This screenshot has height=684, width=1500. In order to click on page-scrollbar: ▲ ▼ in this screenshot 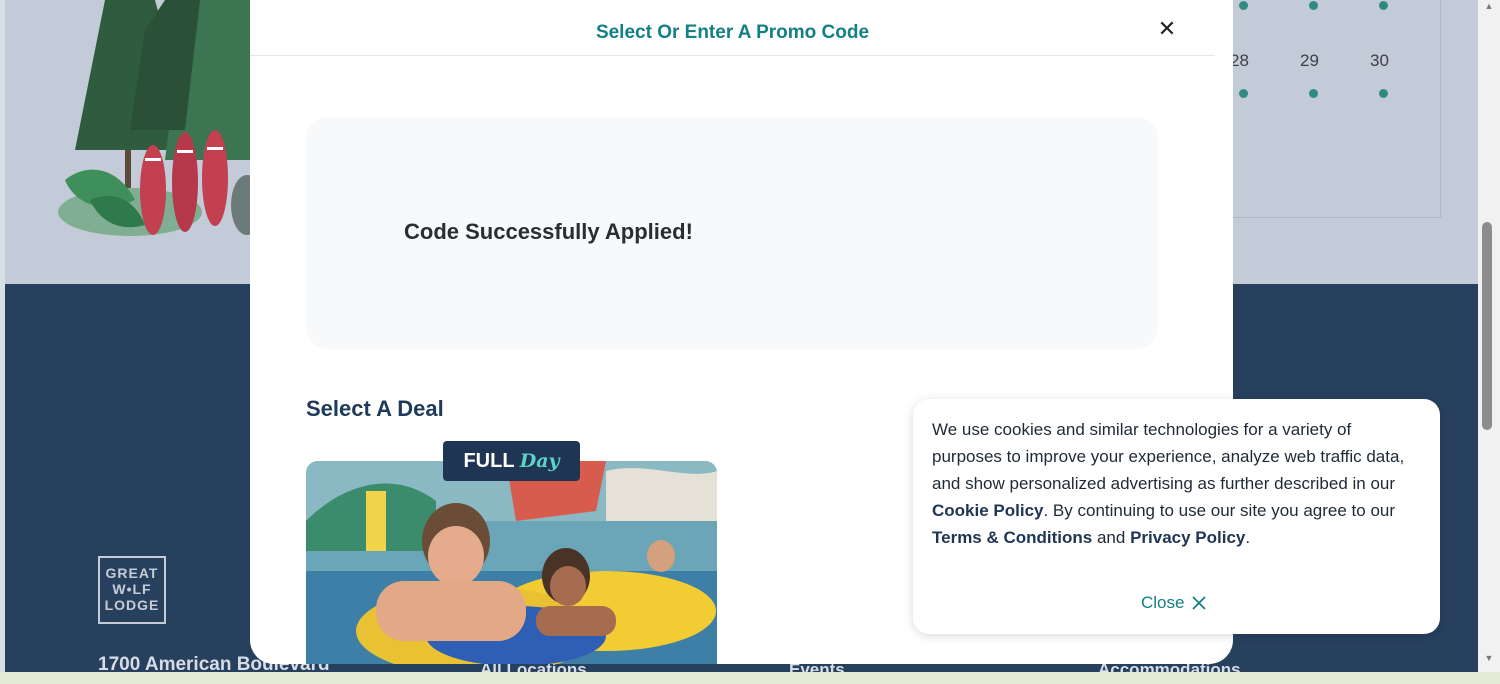, I will do `click(1489, 336)`.